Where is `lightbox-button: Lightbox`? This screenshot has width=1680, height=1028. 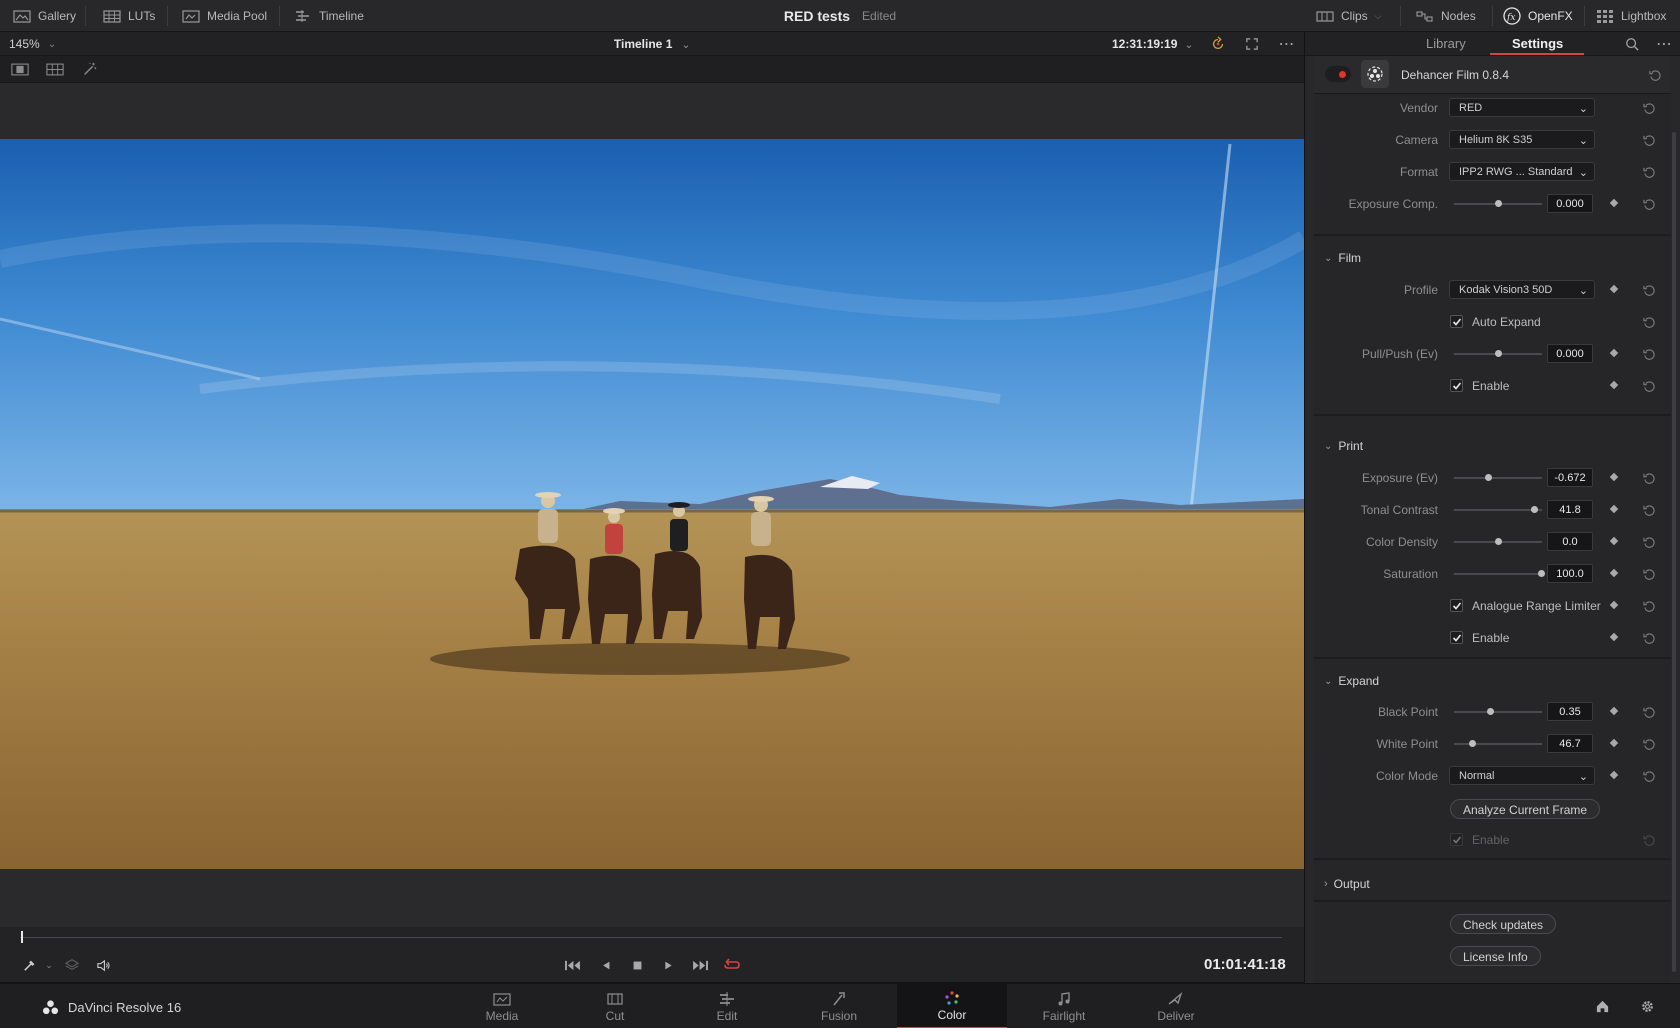 lightbox-button: Lightbox is located at coordinates (1631, 16).